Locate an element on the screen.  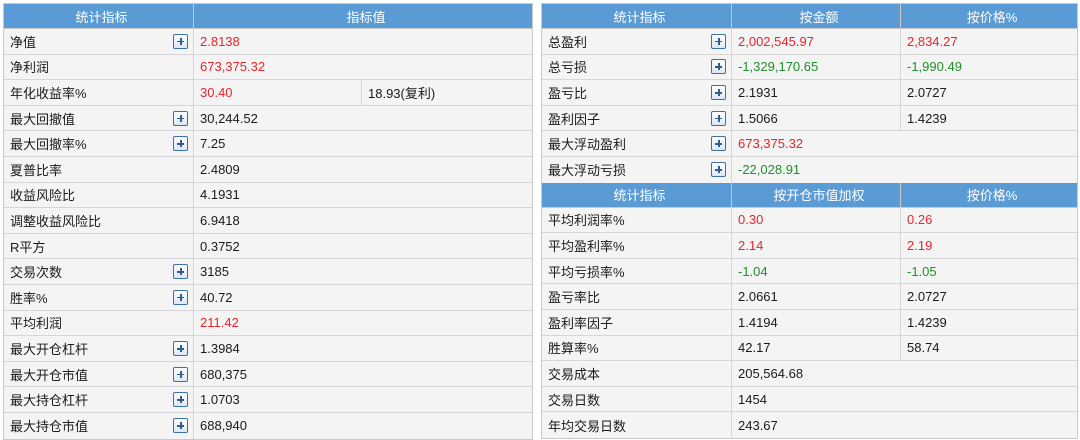
column-header-weighted: 按开仓市值加权 is located at coordinates (816, 194).